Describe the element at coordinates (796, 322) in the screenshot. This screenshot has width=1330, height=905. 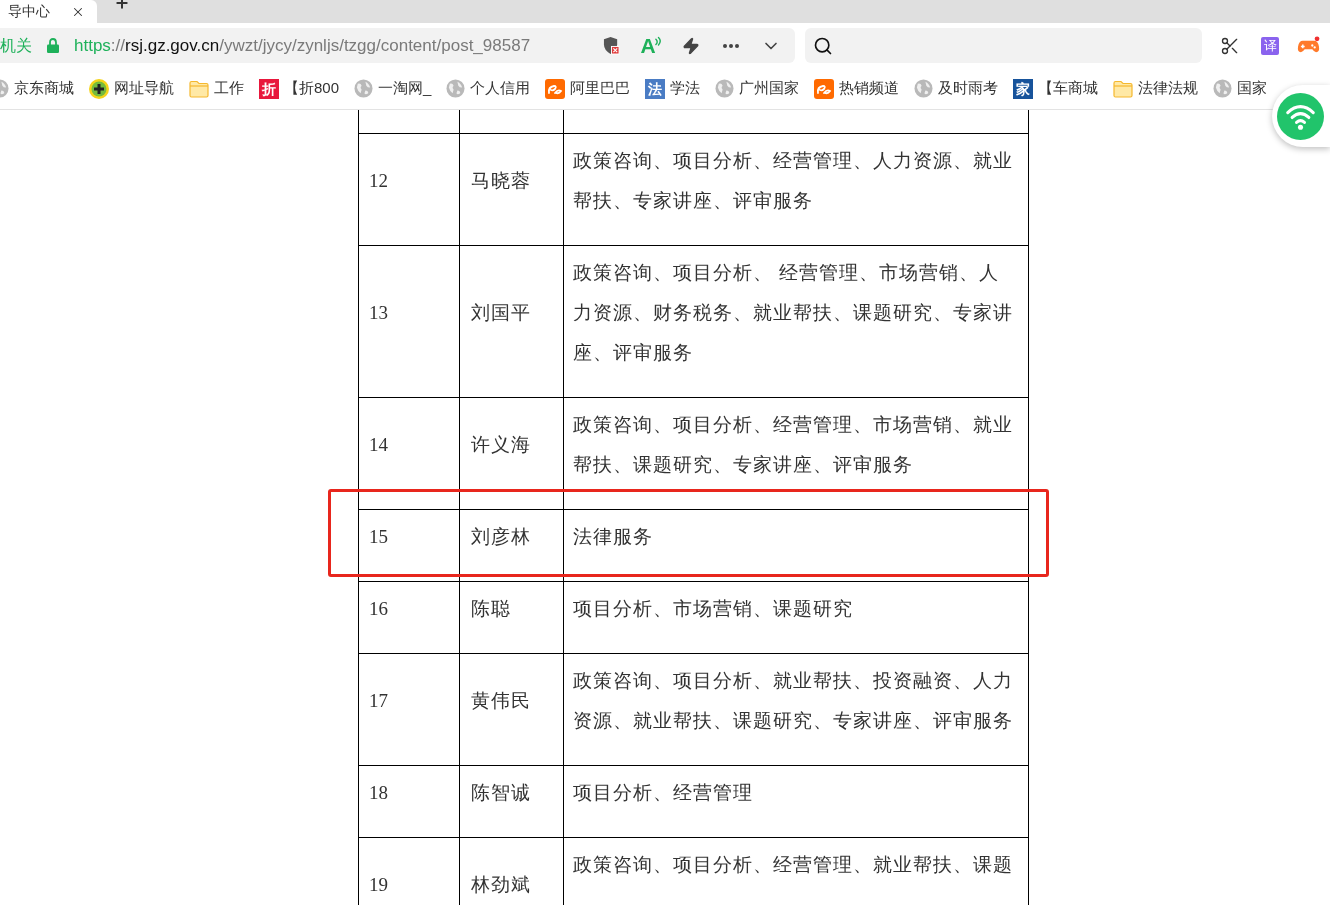
I see `services-cell: 政策咨询、项目分析、 经营管理、市场营销、人力资源、财务税务、就业帮扶、课题研究、专家讲座、评审服务` at that location.